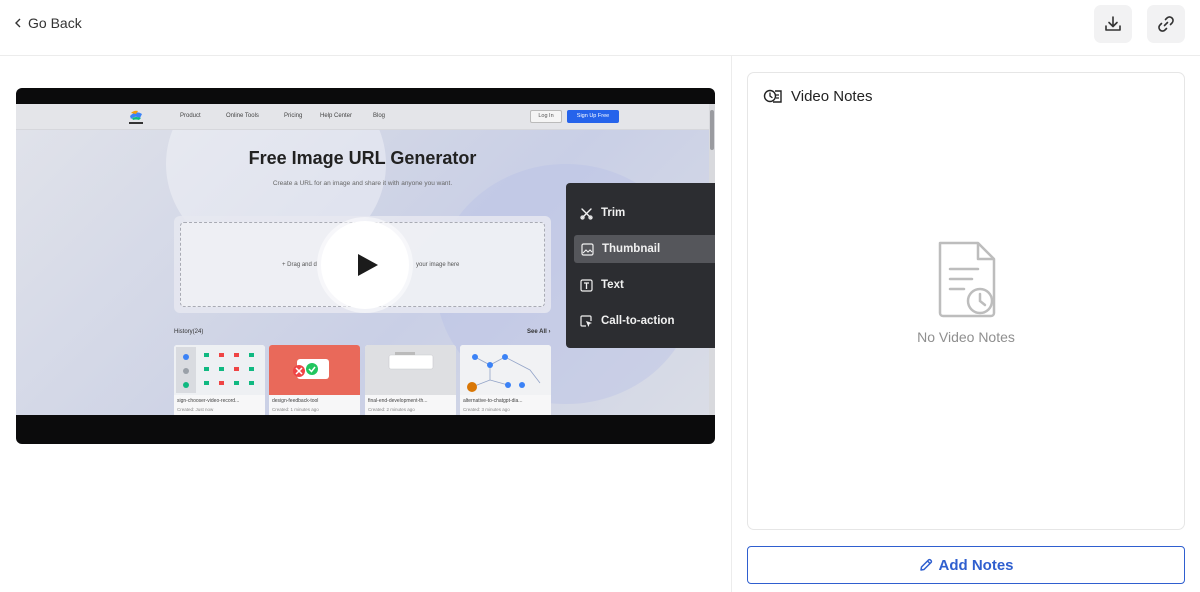 Image resolution: width=1200 pixels, height=592 pixels. Describe the element at coordinates (379, 116) in the screenshot. I see `site-nav-blog: Blog` at that location.